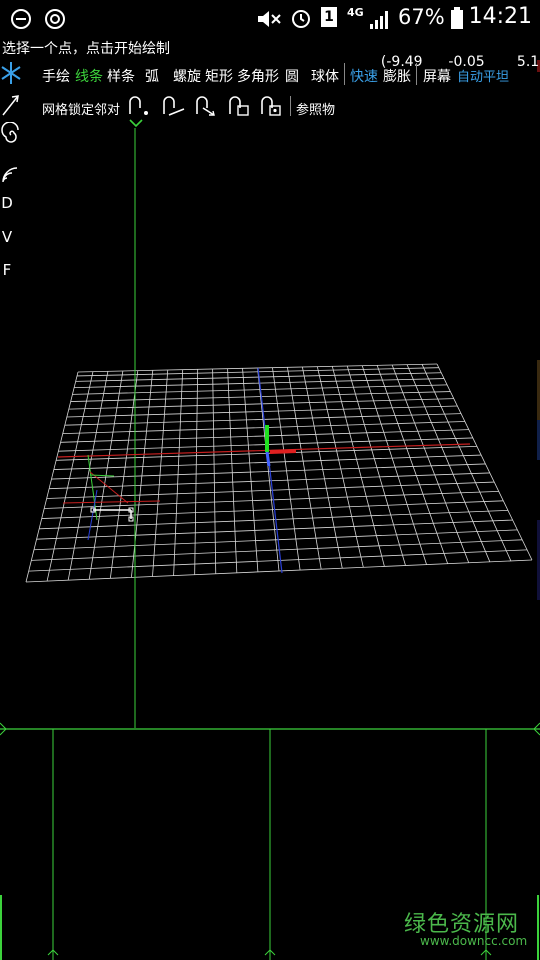 This screenshot has width=540, height=960. What do you see at coordinates (89, 76) in the screenshot?
I see `tool-line: 线条` at bounding box center [89, 76].